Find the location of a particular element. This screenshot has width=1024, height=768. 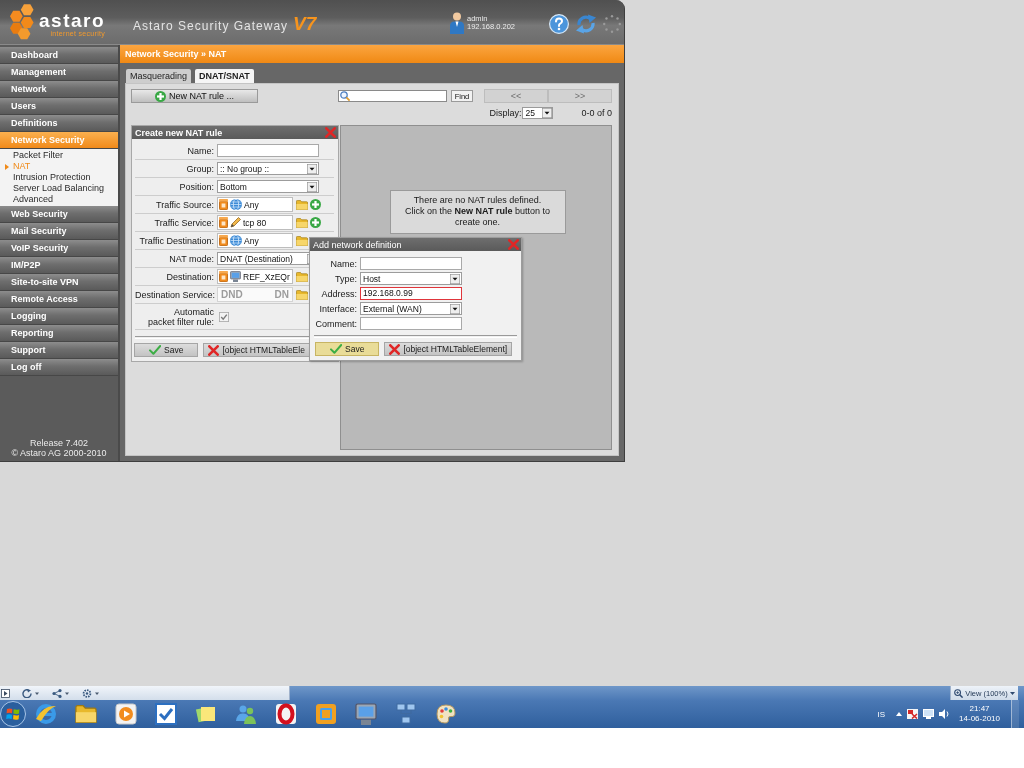

gear-icon is located at coordinates (91, 693).